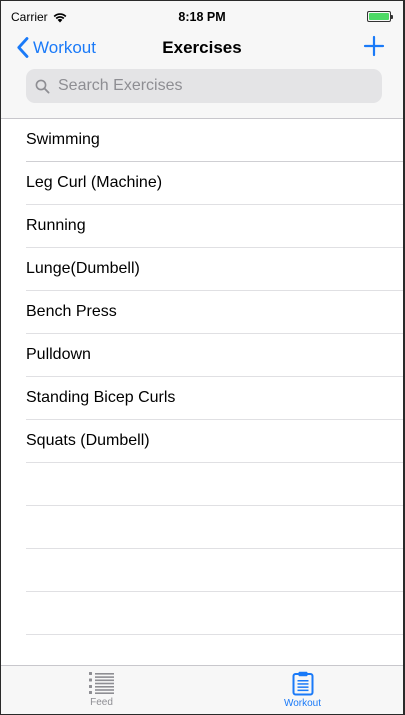 This screenshot has width=405, height=715. I want to click on clipboard-icon, so click(302, 683).